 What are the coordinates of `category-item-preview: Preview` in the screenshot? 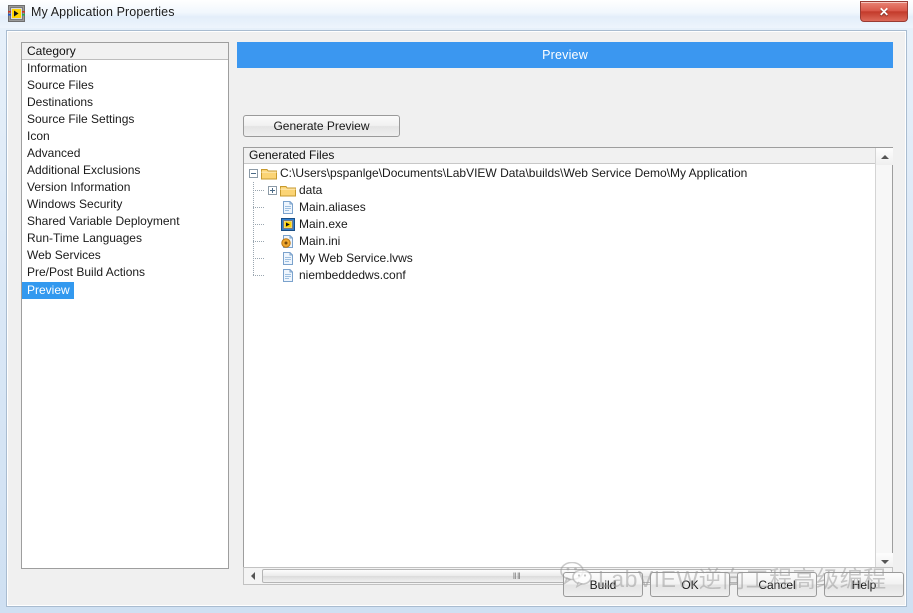 It's located at (48, 290).